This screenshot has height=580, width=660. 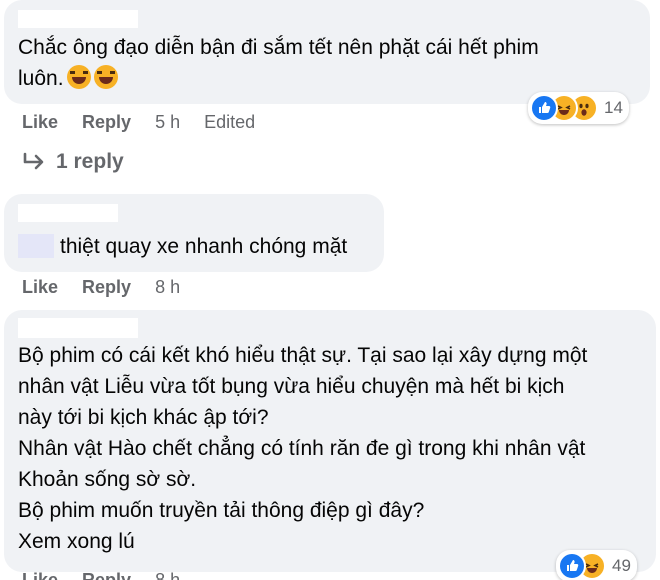 I want to click on reply-arrow-icon, so click(x=33, y=161).